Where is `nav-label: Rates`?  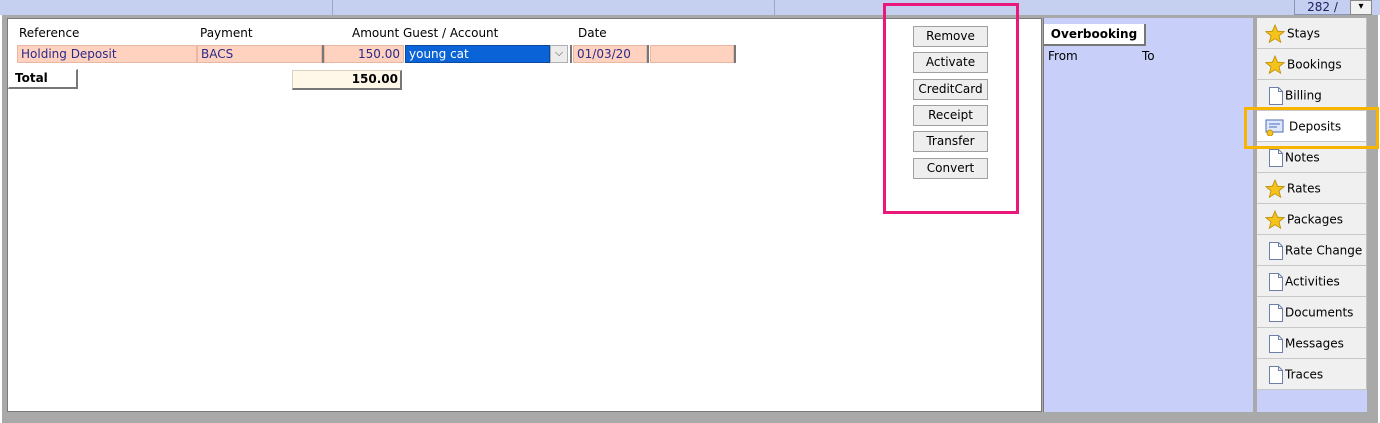 nav-label: Rates is located at coordinates (1304, 188).